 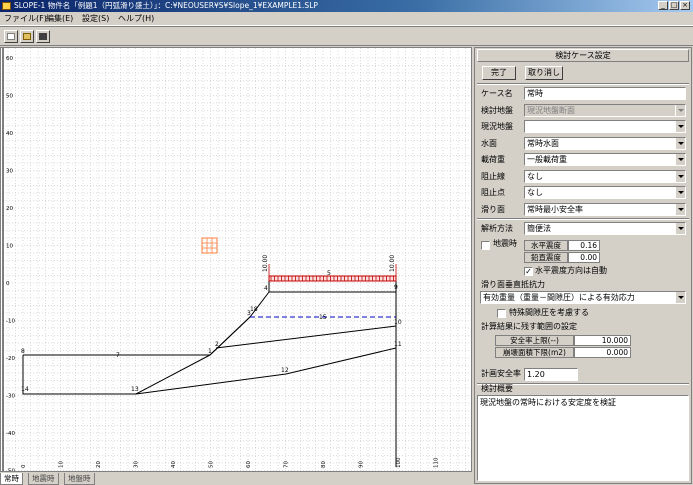 I want to click on x-tick-label: 110, so click(x=437, y=462).